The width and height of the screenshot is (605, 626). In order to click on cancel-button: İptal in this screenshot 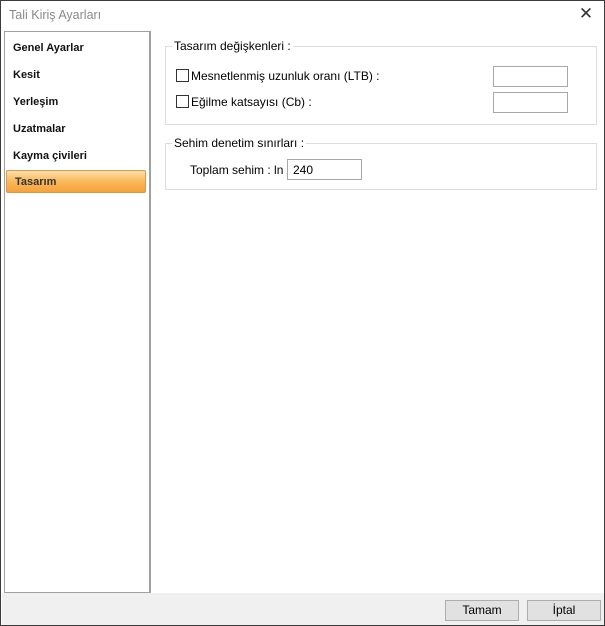, I will do `click(564, 610)`.